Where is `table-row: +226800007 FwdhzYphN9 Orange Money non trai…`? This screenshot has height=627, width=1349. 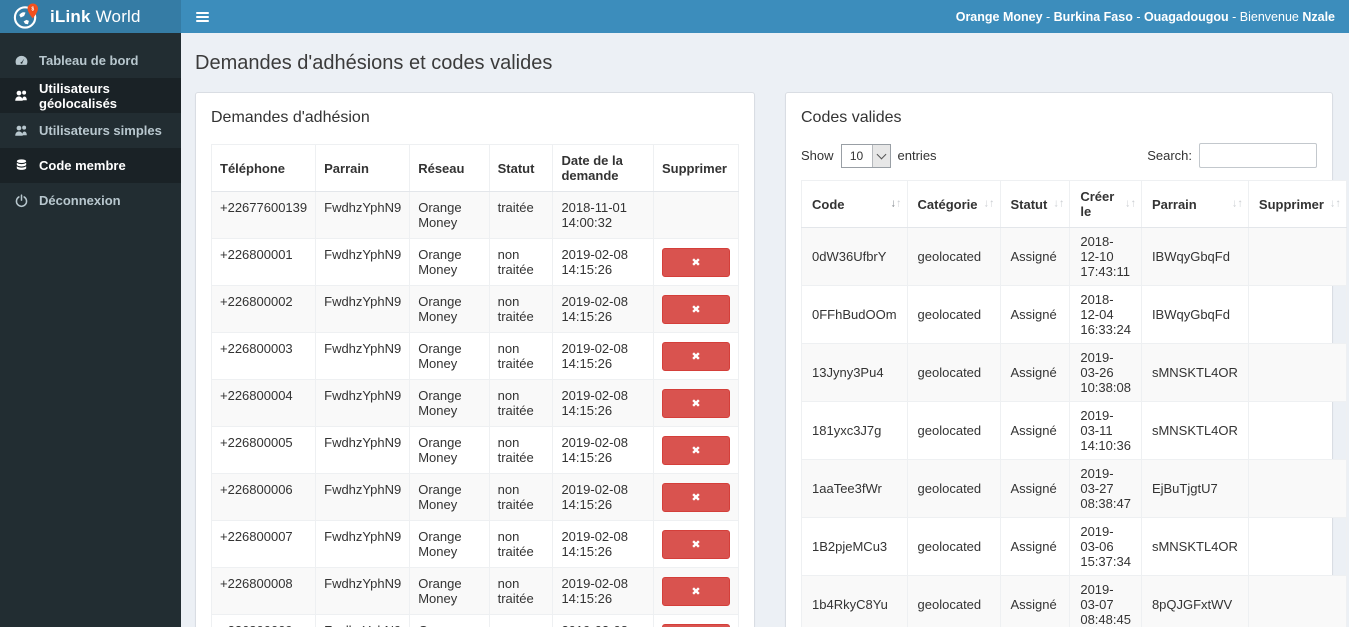 table-row: +226800007 FwdhzYphN9 Orange Money non trai… is located at coordinates (475, 544).